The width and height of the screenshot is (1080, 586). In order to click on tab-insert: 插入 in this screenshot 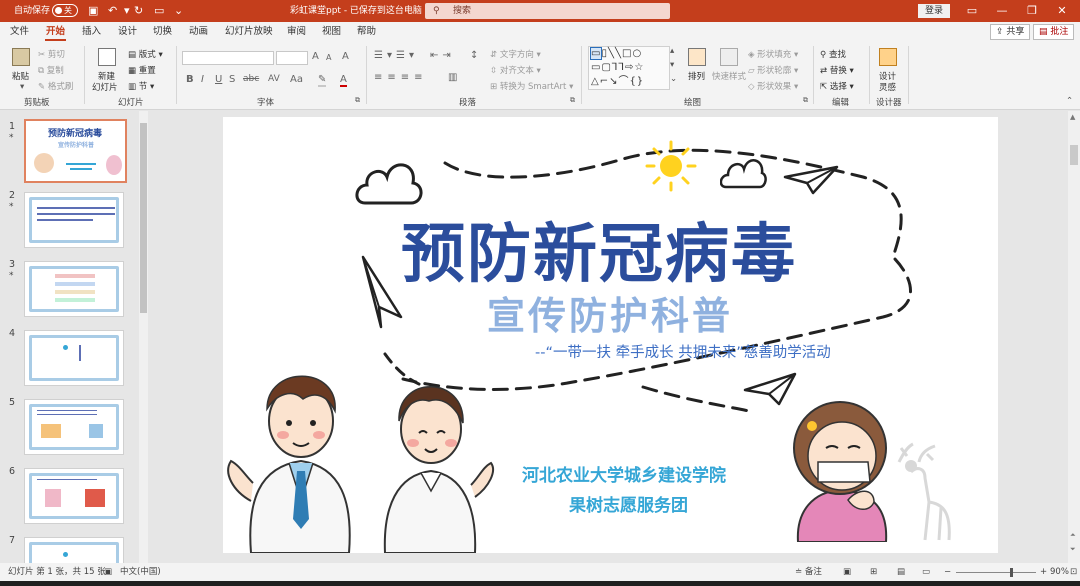, I will do `click(91, 32)`.